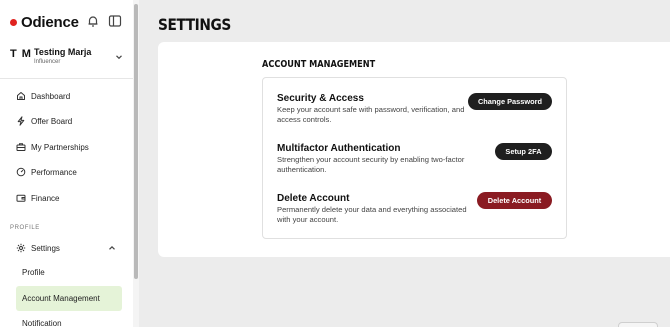  I want to click on sidebar-item-label: Performance, so click(54, 172).